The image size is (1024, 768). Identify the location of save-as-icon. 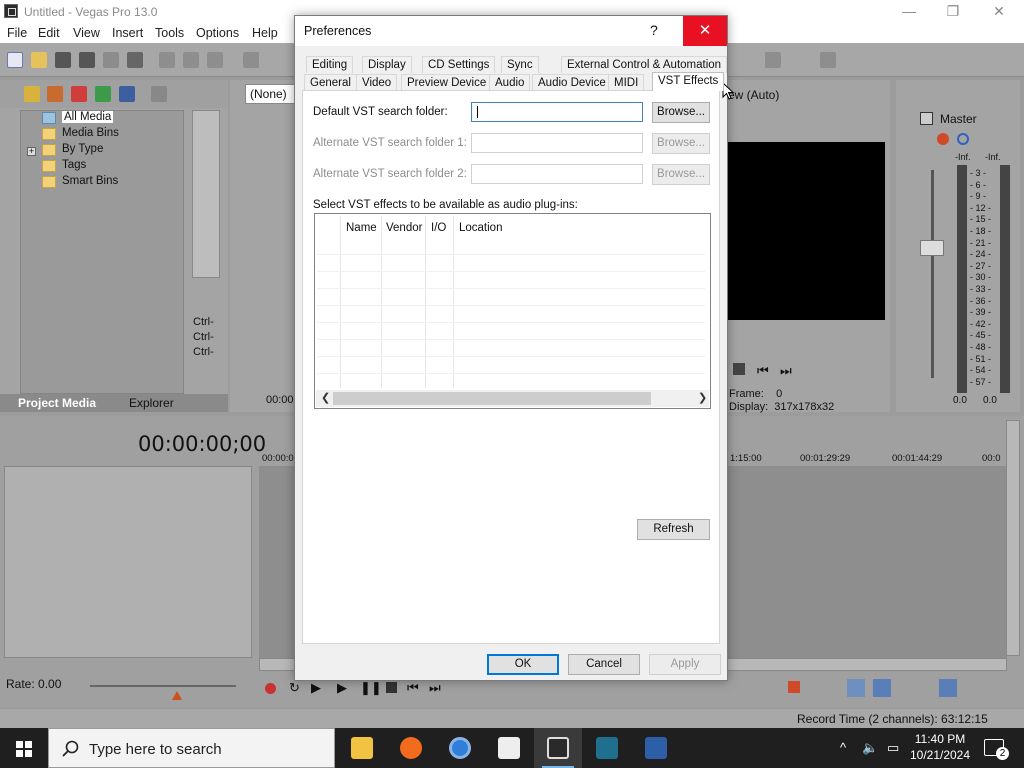
(87, 60).